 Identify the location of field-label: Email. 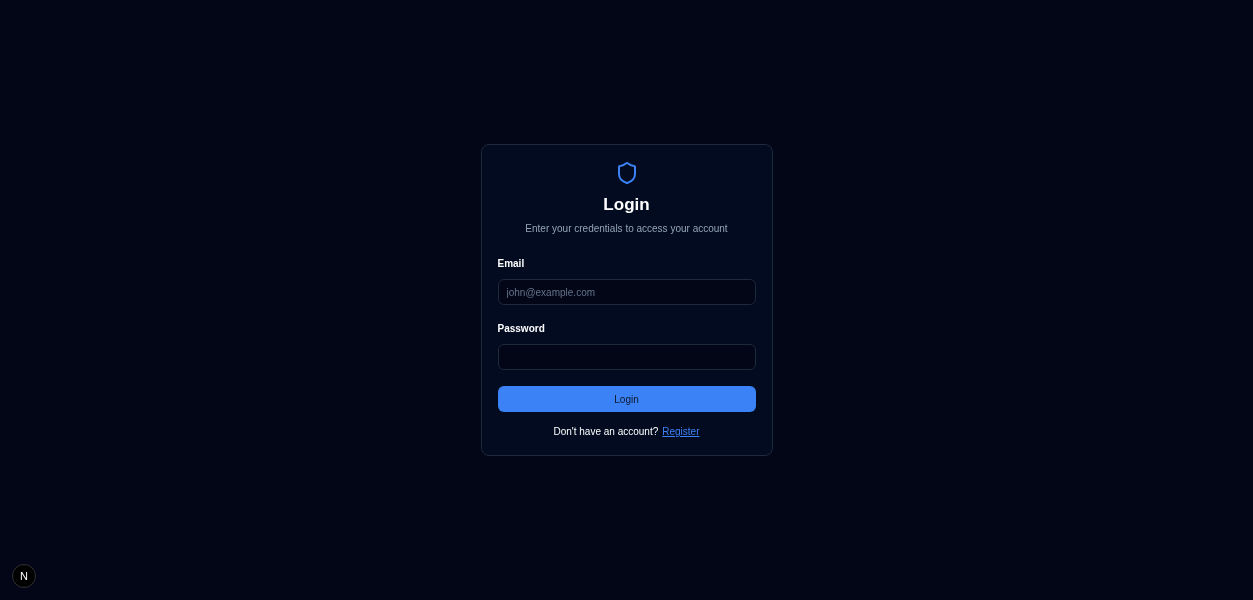
(511, 264).